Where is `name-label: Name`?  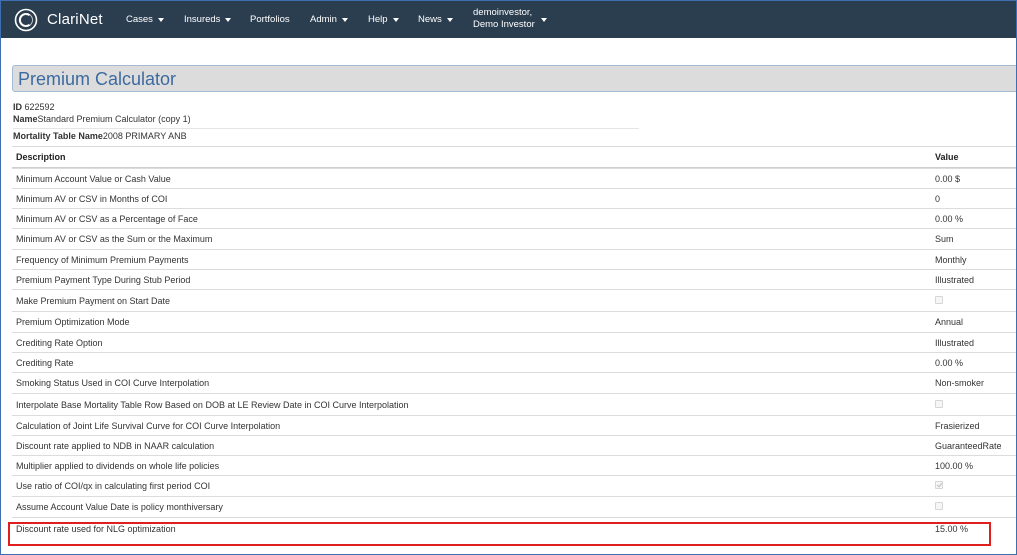
name-label: Name is located at coordinates (25, 119).